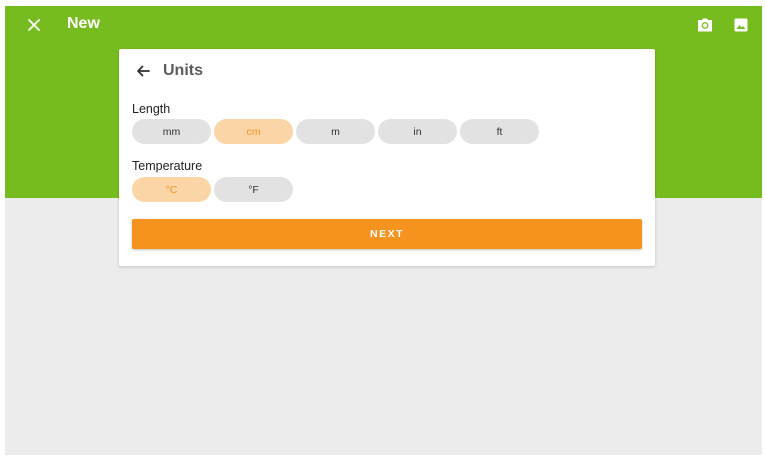  What do you see at coordinates (171, 131) in the screenshot?
I see `length-chip-mm: mm` at bounding box center [171, 131].